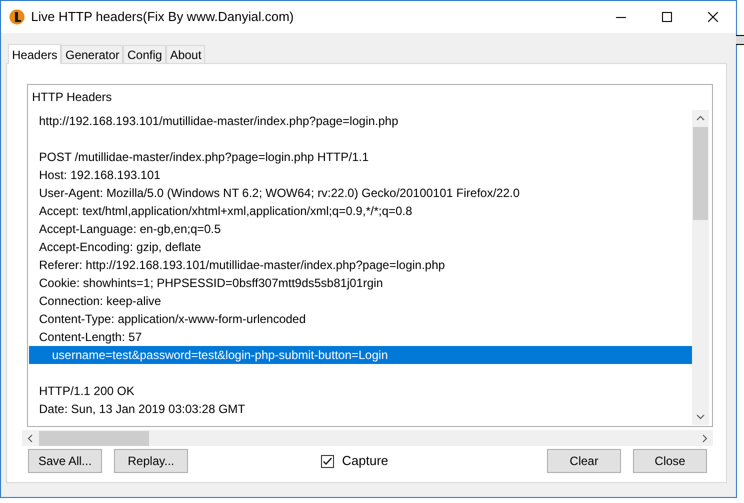  What do you see at coordinates (360, 247) in the screenshot?
I see `header-line: Accept-Encoding: gzip, deflate` at bounding box center [360, 247].